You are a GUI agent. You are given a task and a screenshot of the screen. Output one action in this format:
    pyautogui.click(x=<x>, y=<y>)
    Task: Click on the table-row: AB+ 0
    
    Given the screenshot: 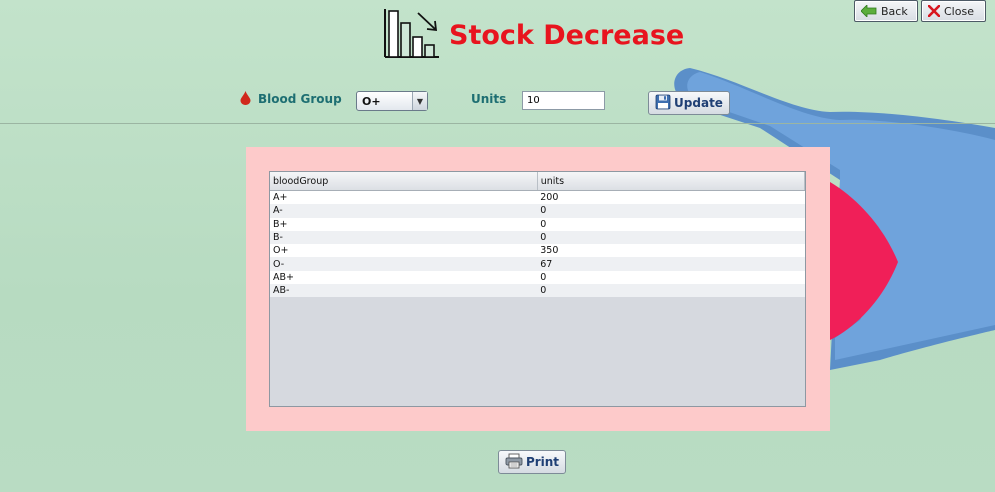 What is the action you would take?
    pyautogui.click(x=537, y=277)
    